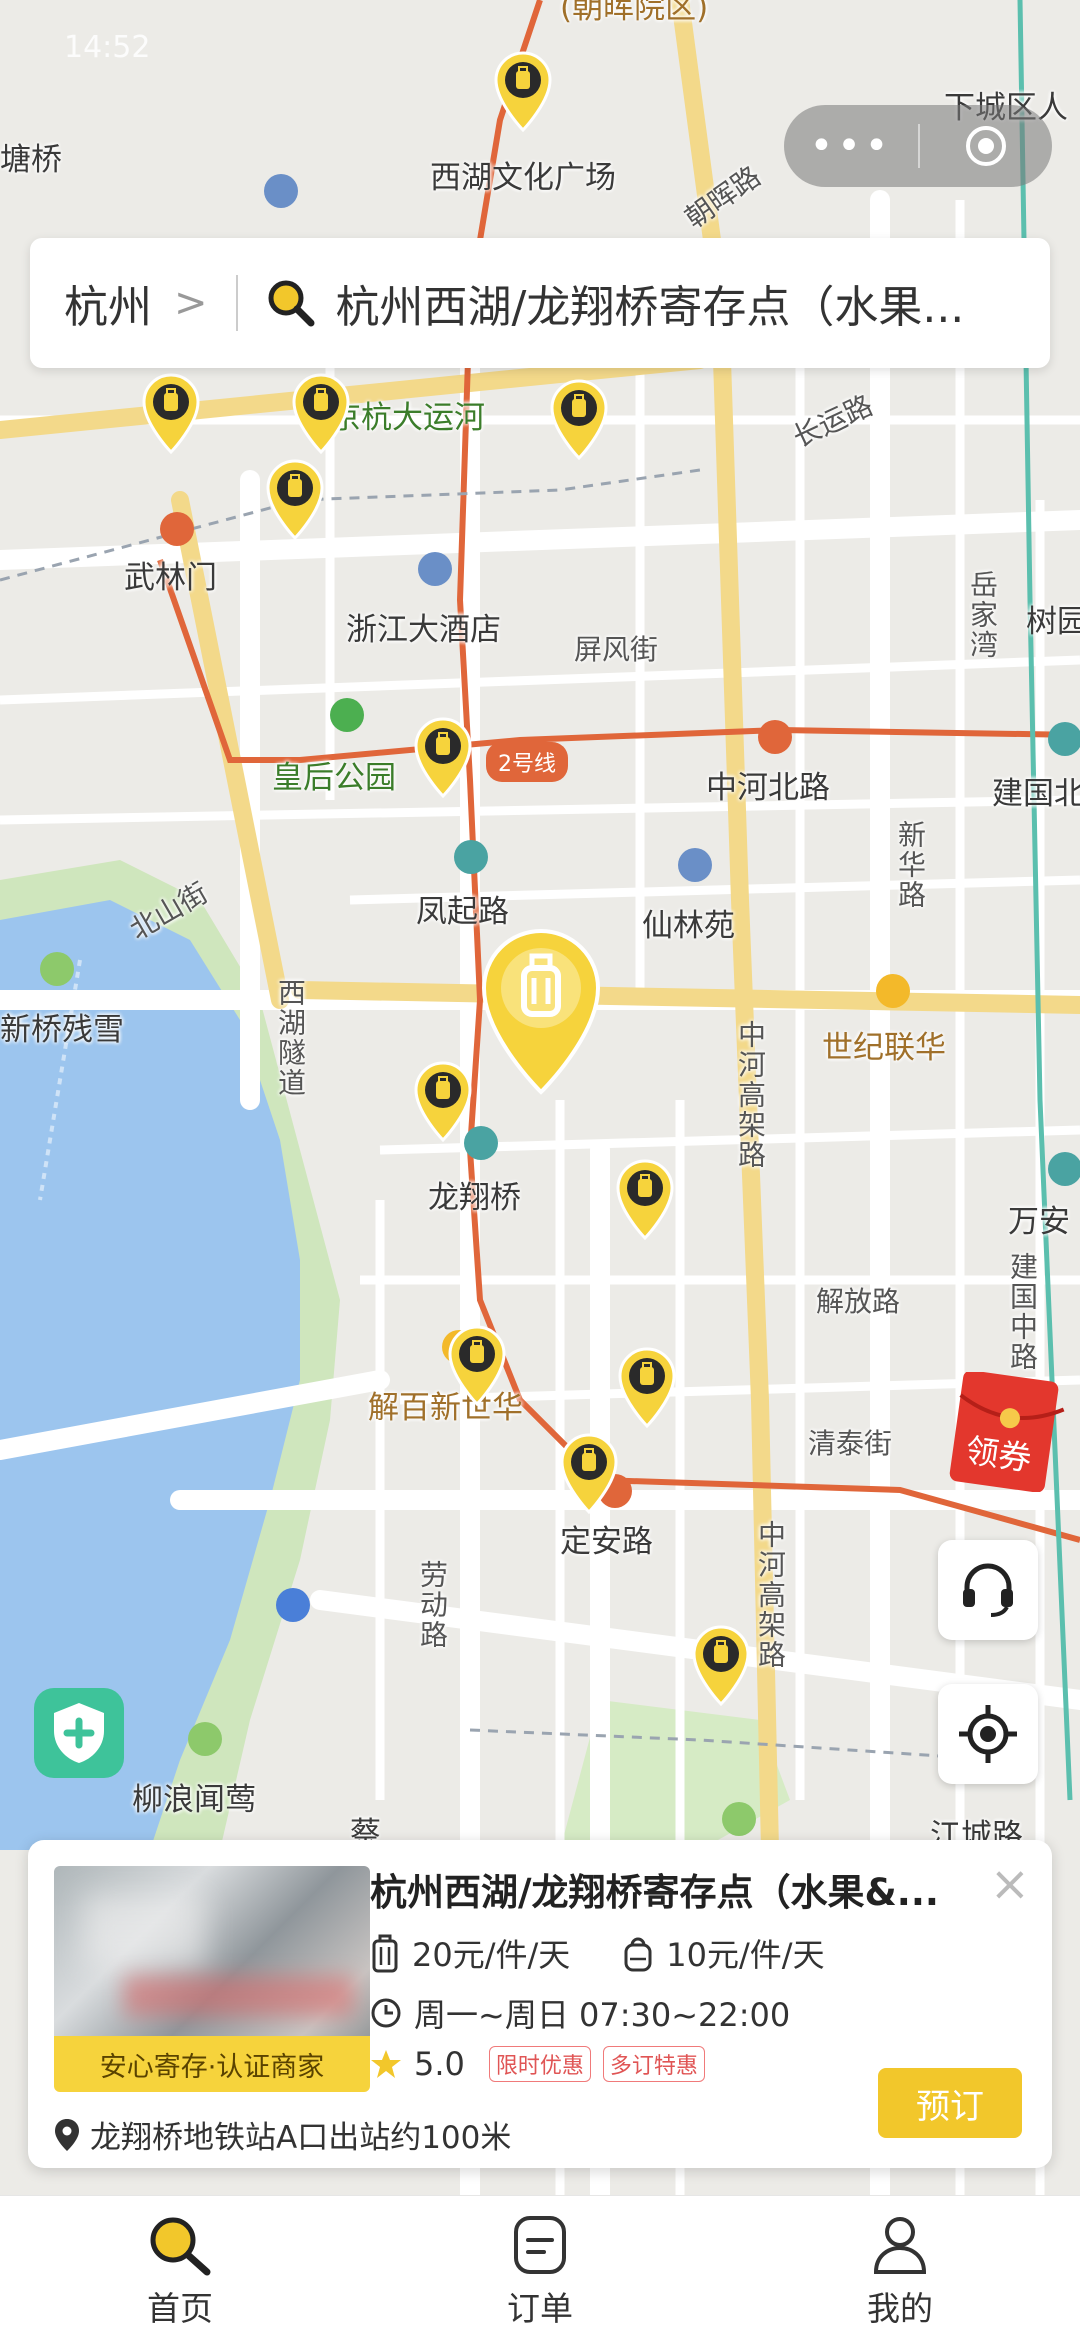  What do you see at coordinates (432, 1605) in the screenshot?
I see `map-label: 劳动路` at bounding box center [432, 1605].